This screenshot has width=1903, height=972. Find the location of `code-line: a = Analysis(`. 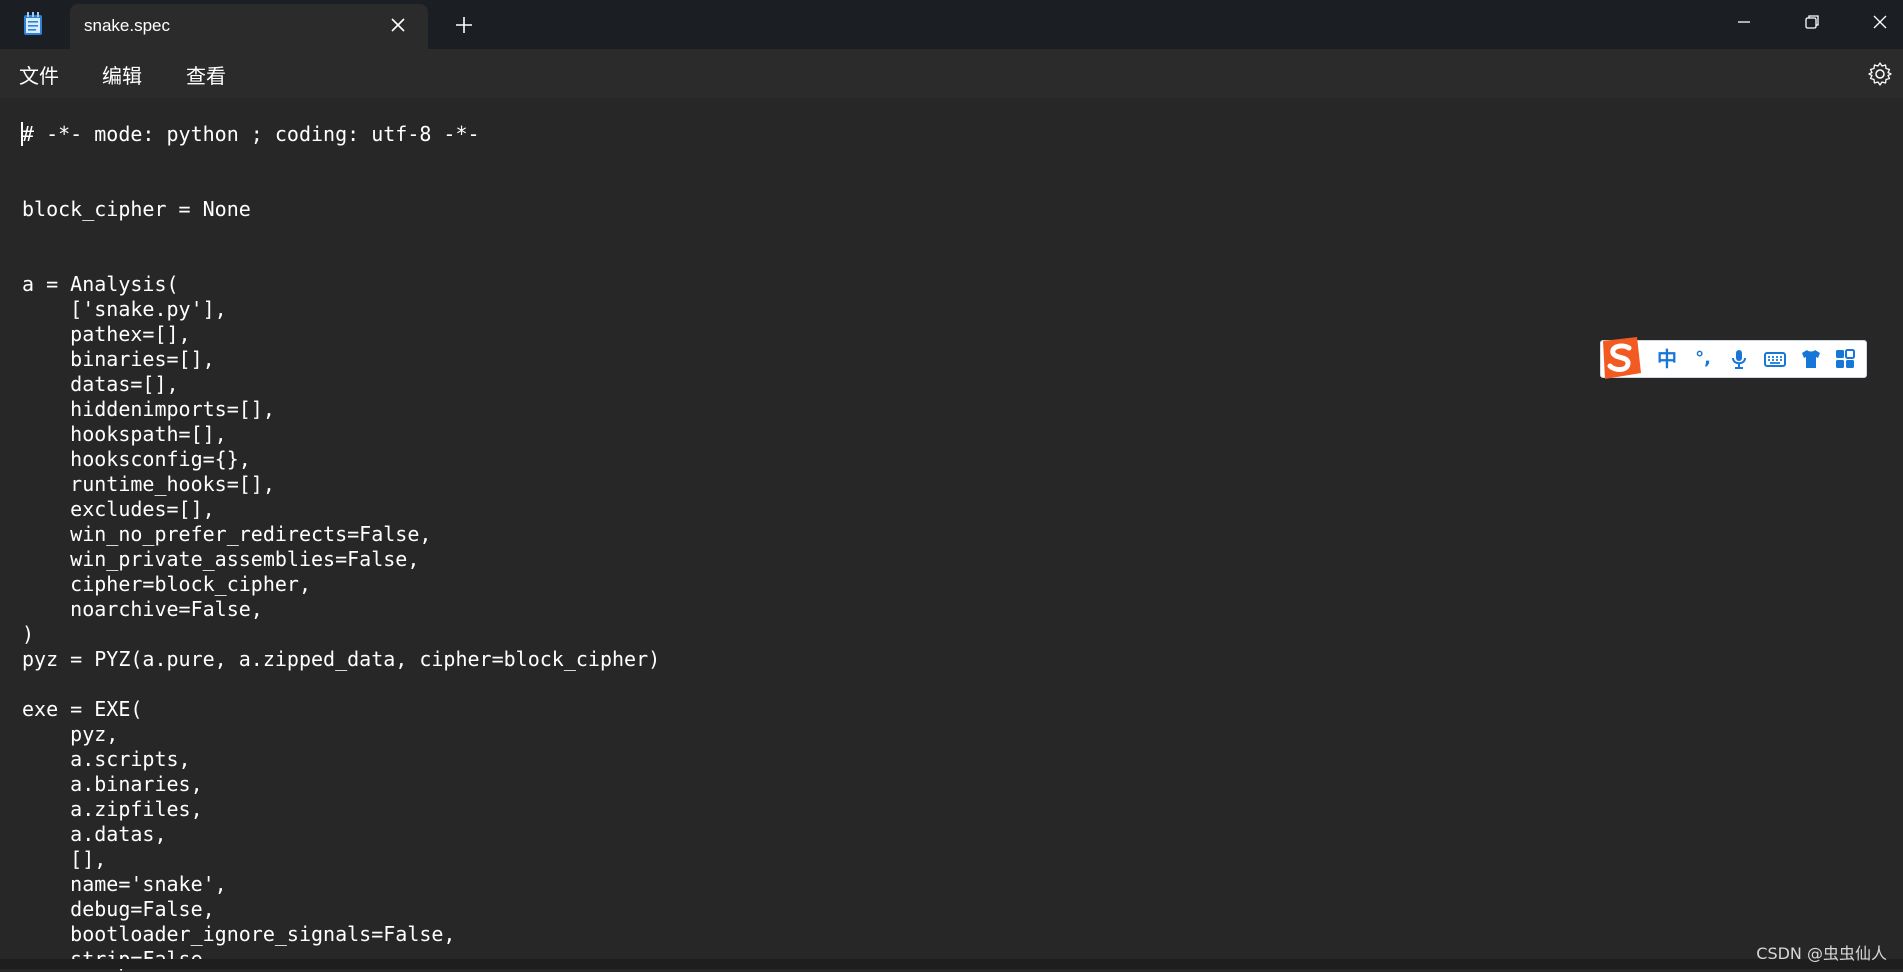

code-line: a = Analysis( is located at coordinates (100, 284).